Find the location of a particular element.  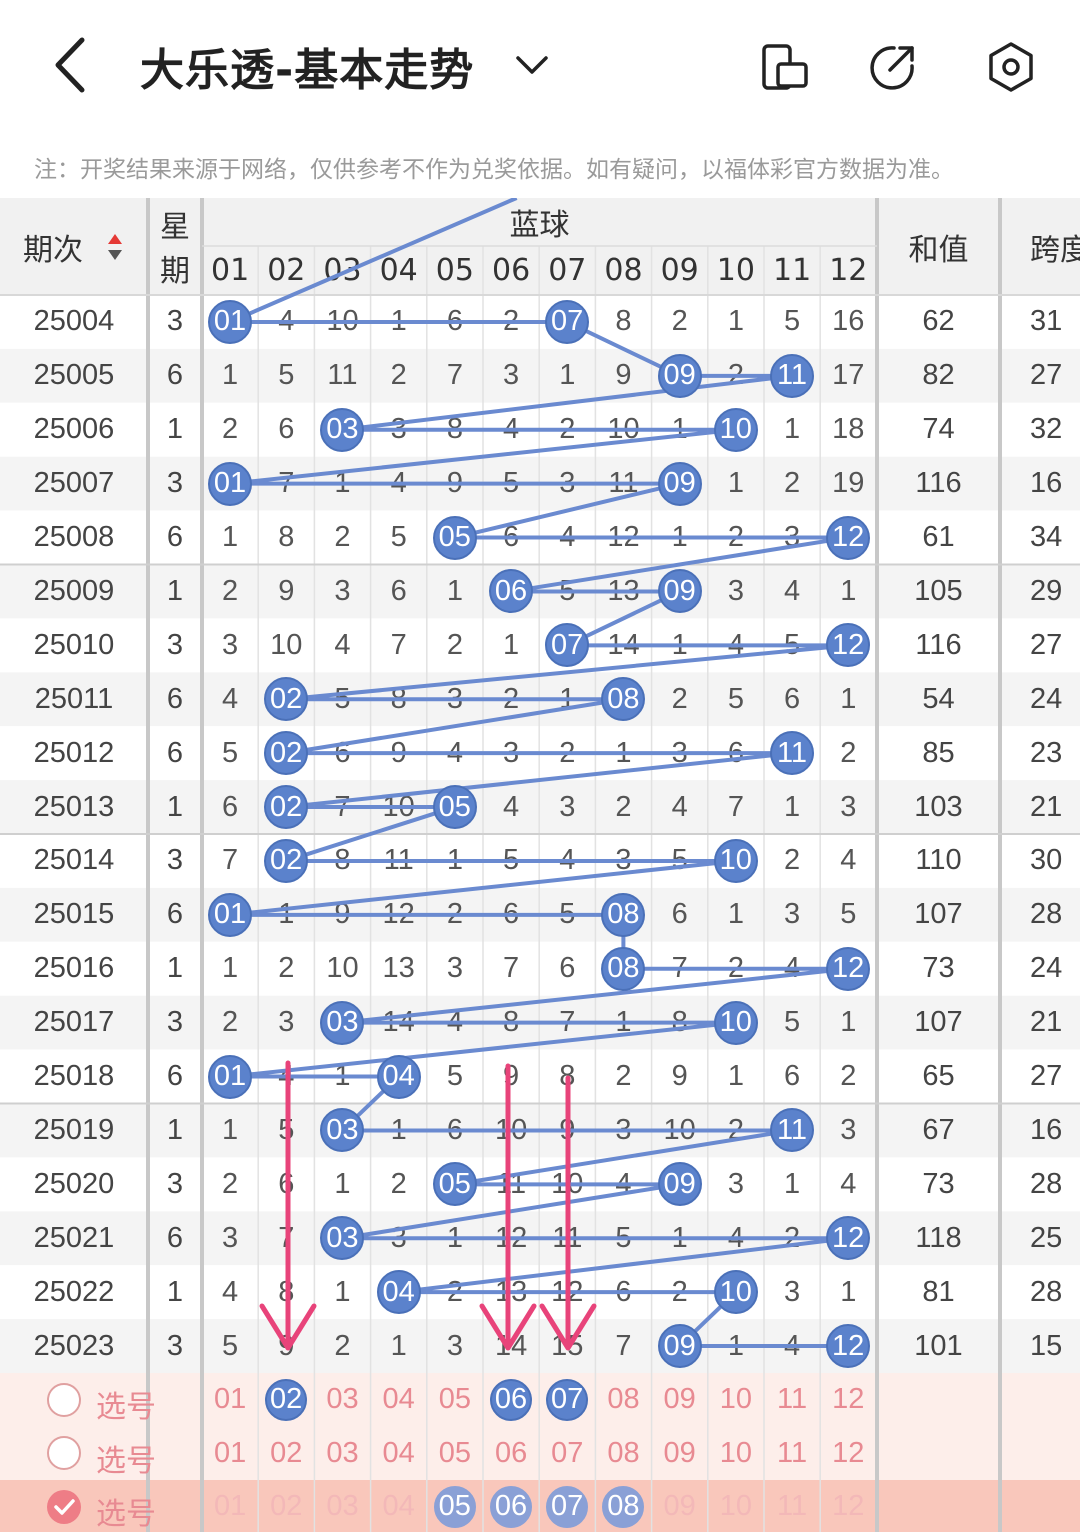

number-header: 02 is located at coordinates (286, 270).